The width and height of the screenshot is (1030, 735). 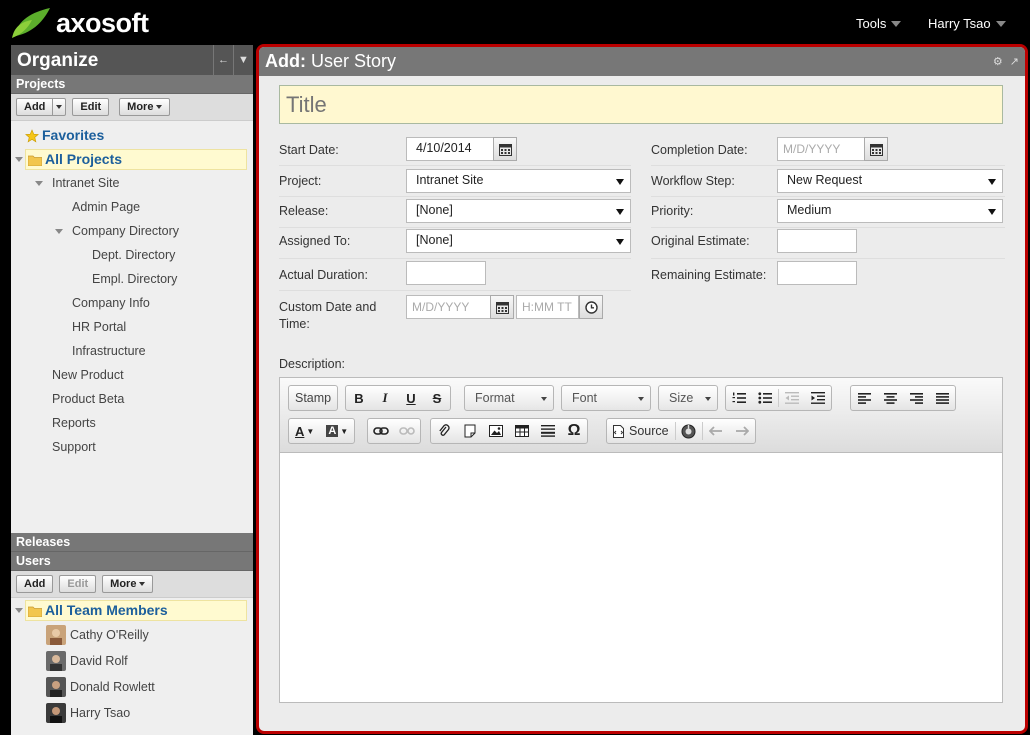 What do you see at coordinates (132, 84) in the screenshot?
I see `projects-header: Projects` at bounding box center [132, 84].